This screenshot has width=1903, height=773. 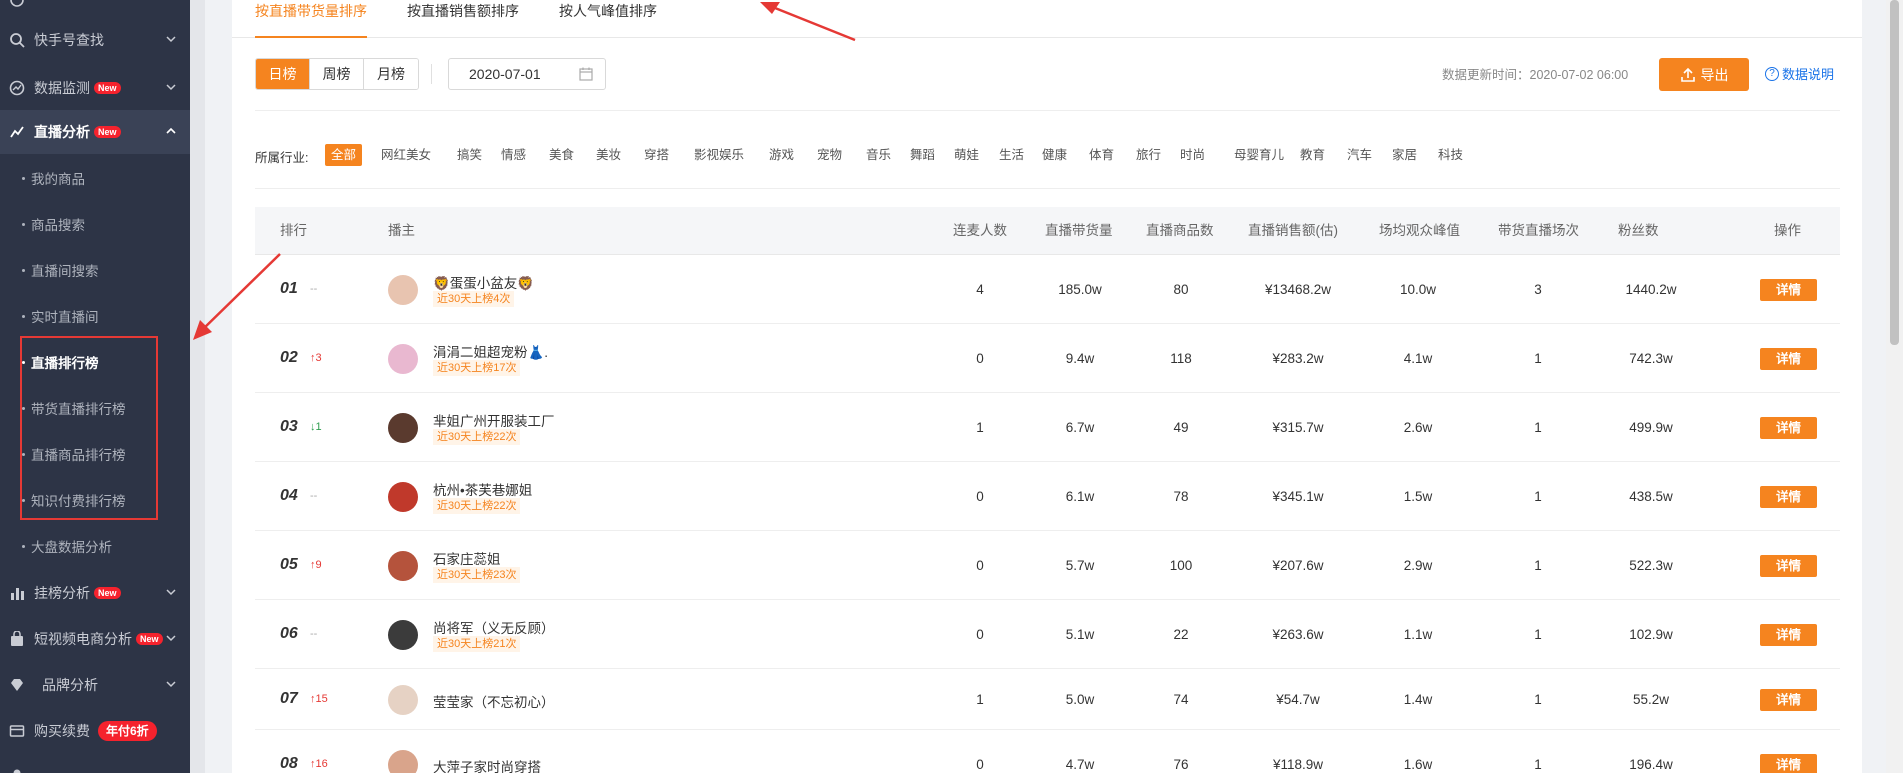 I want to click on sidebar-sub-market-analysis: 大盘数据分析, so click(x=95, y=546).